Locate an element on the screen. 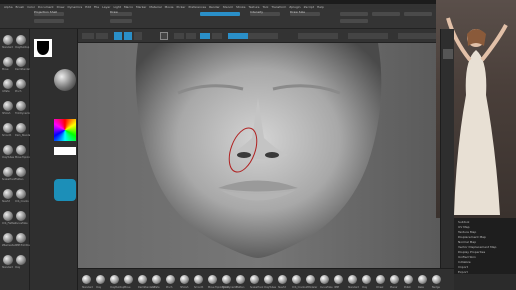  double-toggle is located at coordinates (386, 14).